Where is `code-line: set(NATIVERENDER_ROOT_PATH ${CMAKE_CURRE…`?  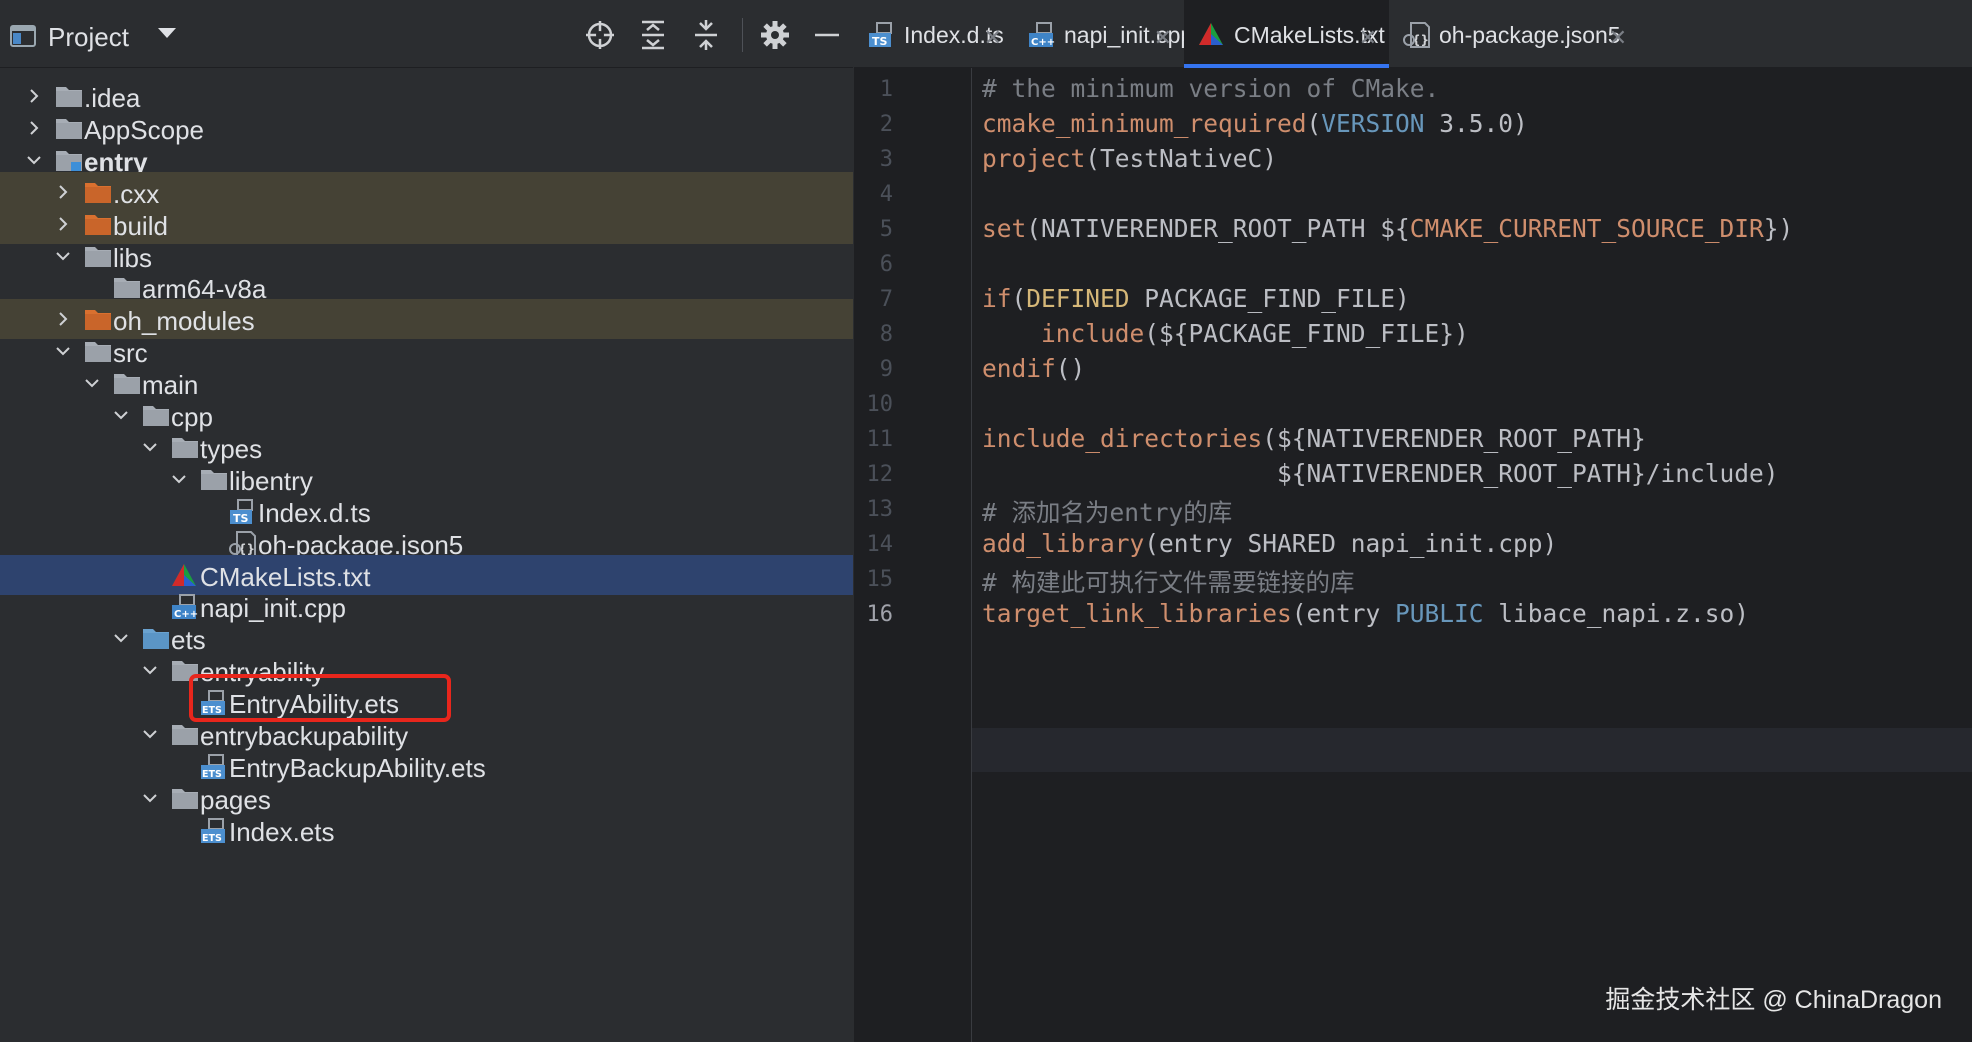 code-line: set(NATIVERENDER_ROOT_PATH ${CMAKE_CURRE… is located at coordinates (1387, 228).